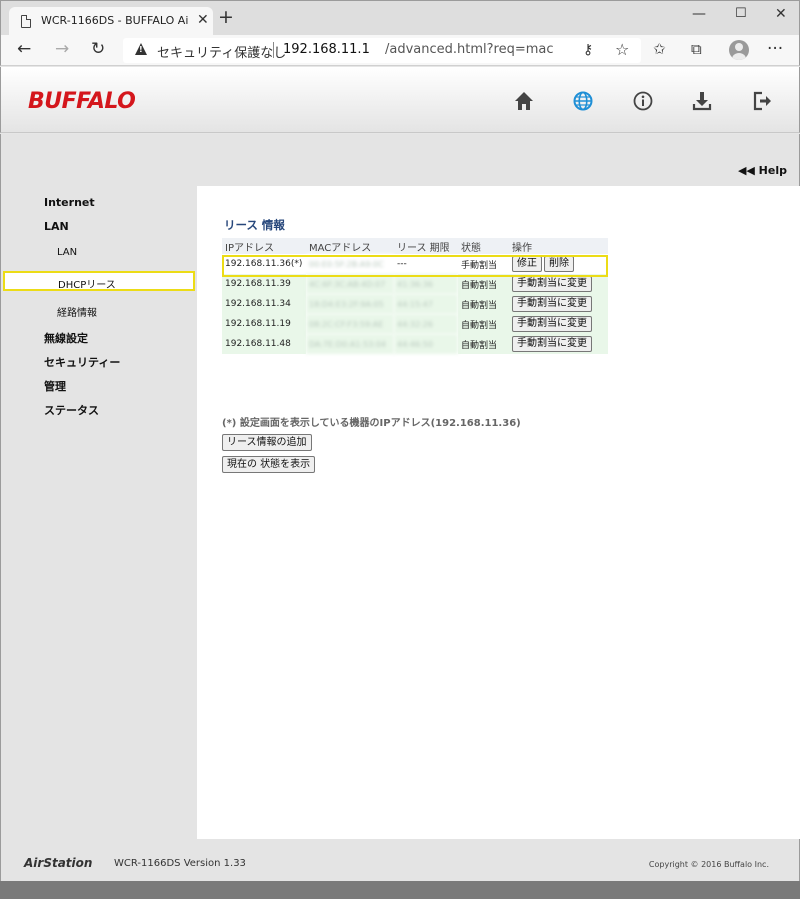  I want to click on delete-button: 削除, so click(559, 264).